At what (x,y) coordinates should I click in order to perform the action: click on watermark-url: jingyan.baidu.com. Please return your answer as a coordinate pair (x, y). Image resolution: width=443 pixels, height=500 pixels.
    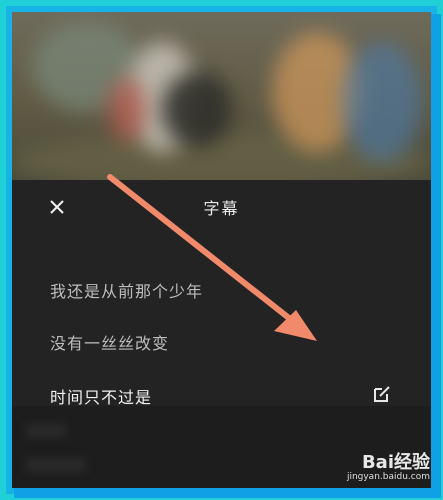
    Looking at the image, I should click on (388, 477).